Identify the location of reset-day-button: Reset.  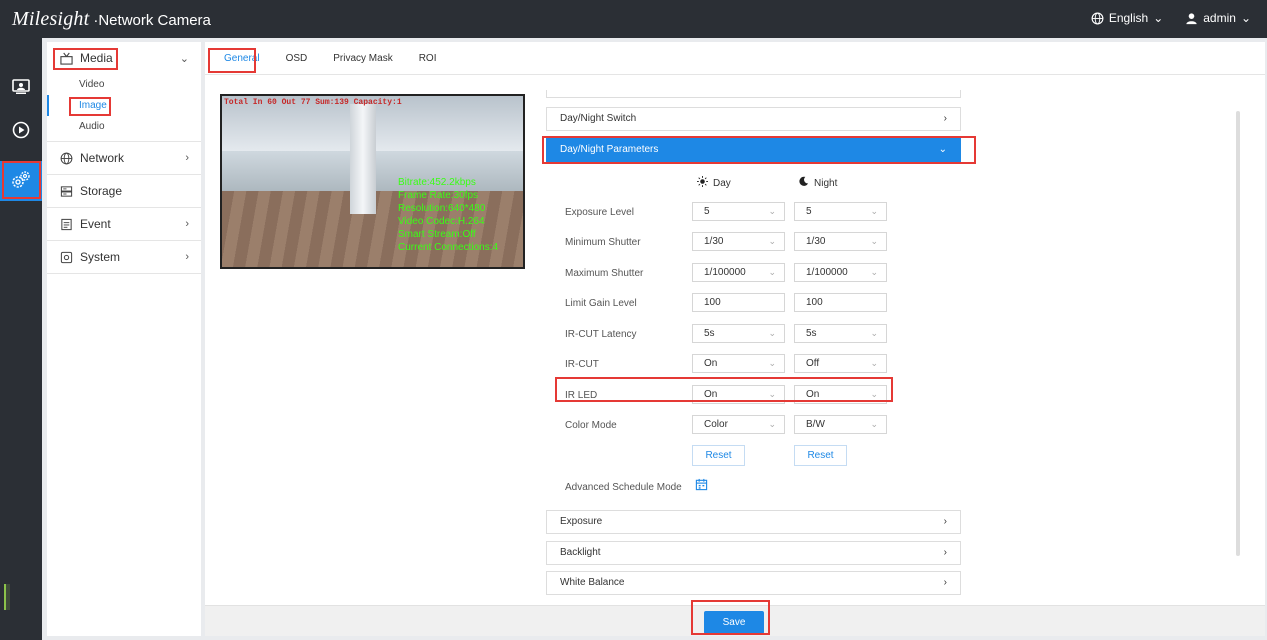
(718, 455).